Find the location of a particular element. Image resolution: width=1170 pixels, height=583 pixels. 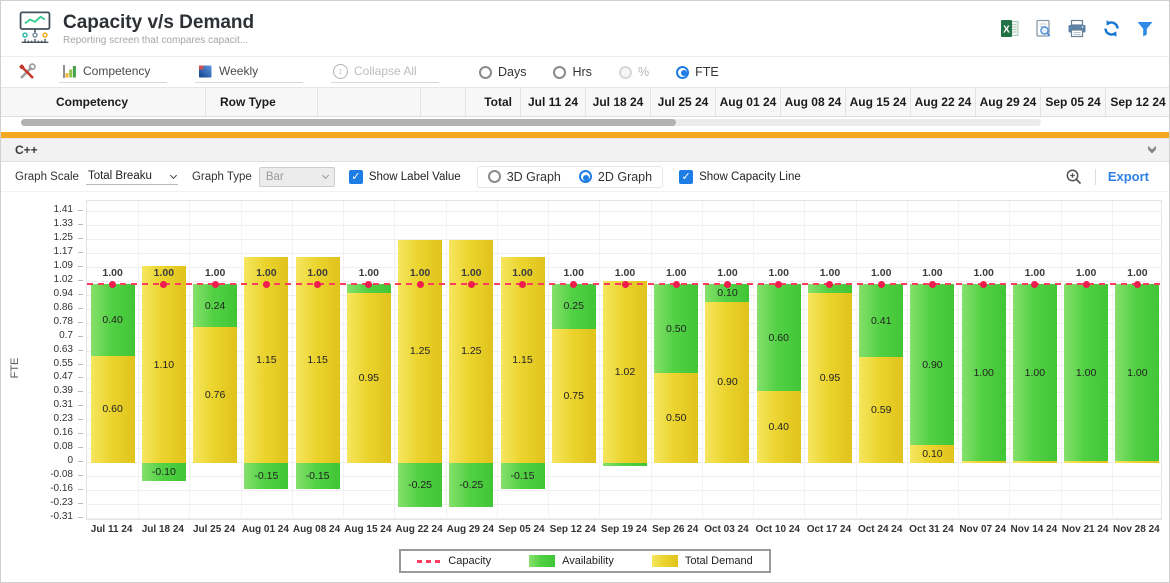

show-label-value-label: Show Label Value is located at coordinates (414, 176).